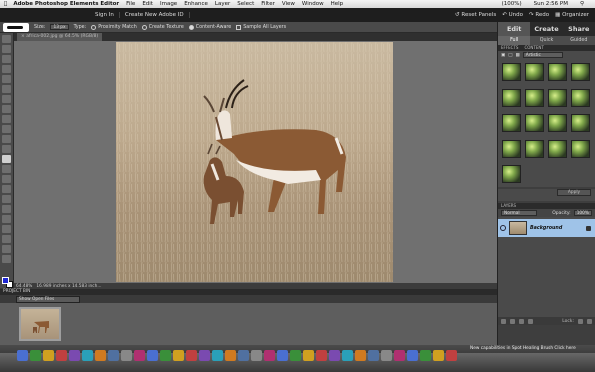 This screenshot has height=372, width=595. I want to click on brush-preset-picker, so click(16, 27).